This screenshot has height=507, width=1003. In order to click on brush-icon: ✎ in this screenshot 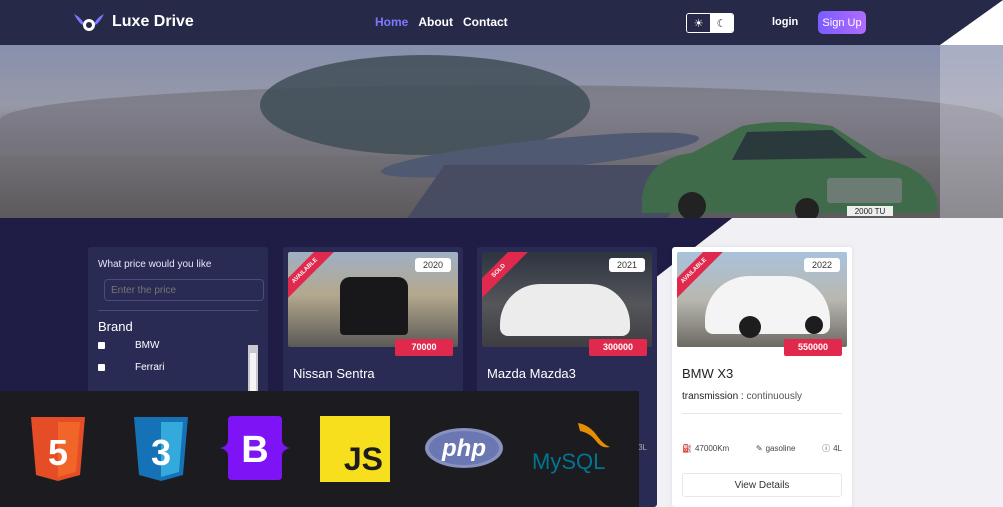, I will do `click(759, 448)`.